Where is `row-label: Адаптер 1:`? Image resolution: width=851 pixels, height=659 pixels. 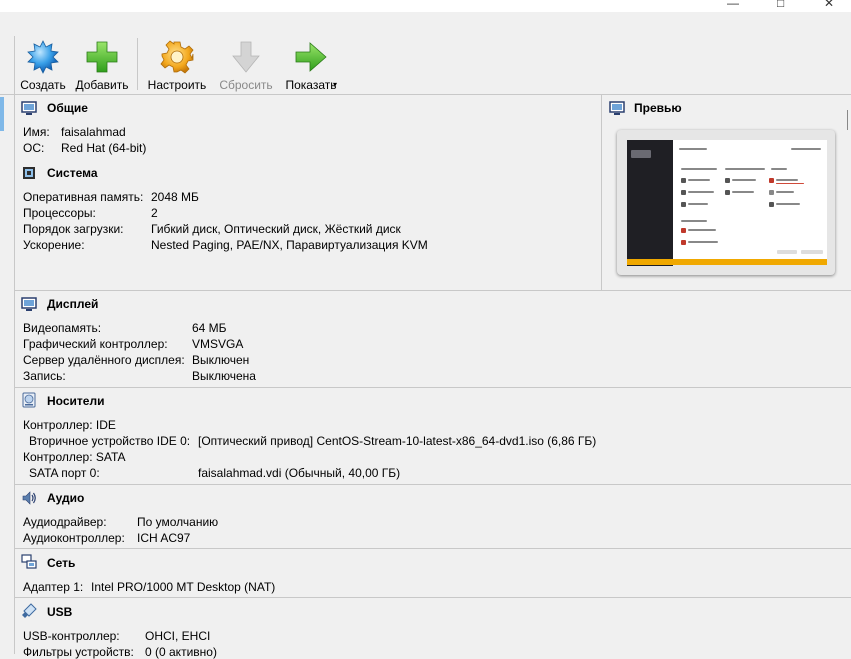 row-label: Адаптер 1: is located at coordinates (53, 587).